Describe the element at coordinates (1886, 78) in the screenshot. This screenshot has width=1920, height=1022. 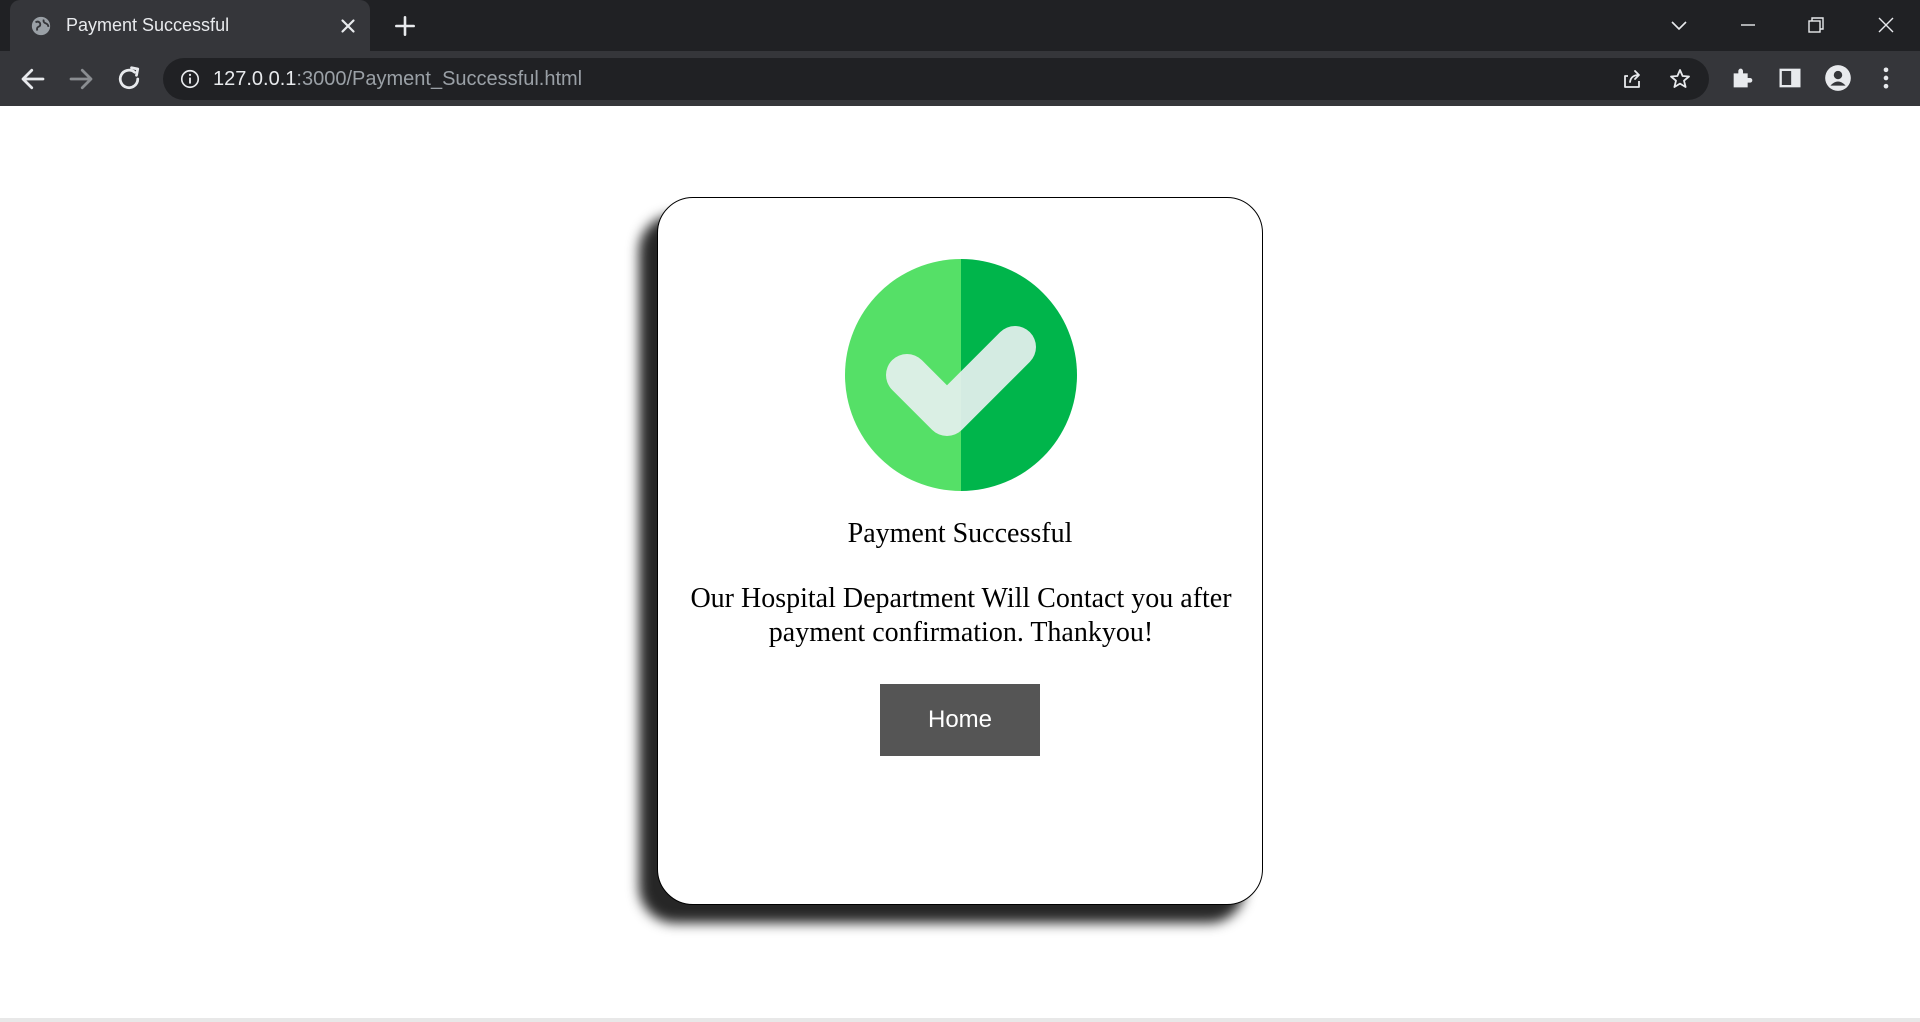
I see `kebab-menu-icon` at that location.